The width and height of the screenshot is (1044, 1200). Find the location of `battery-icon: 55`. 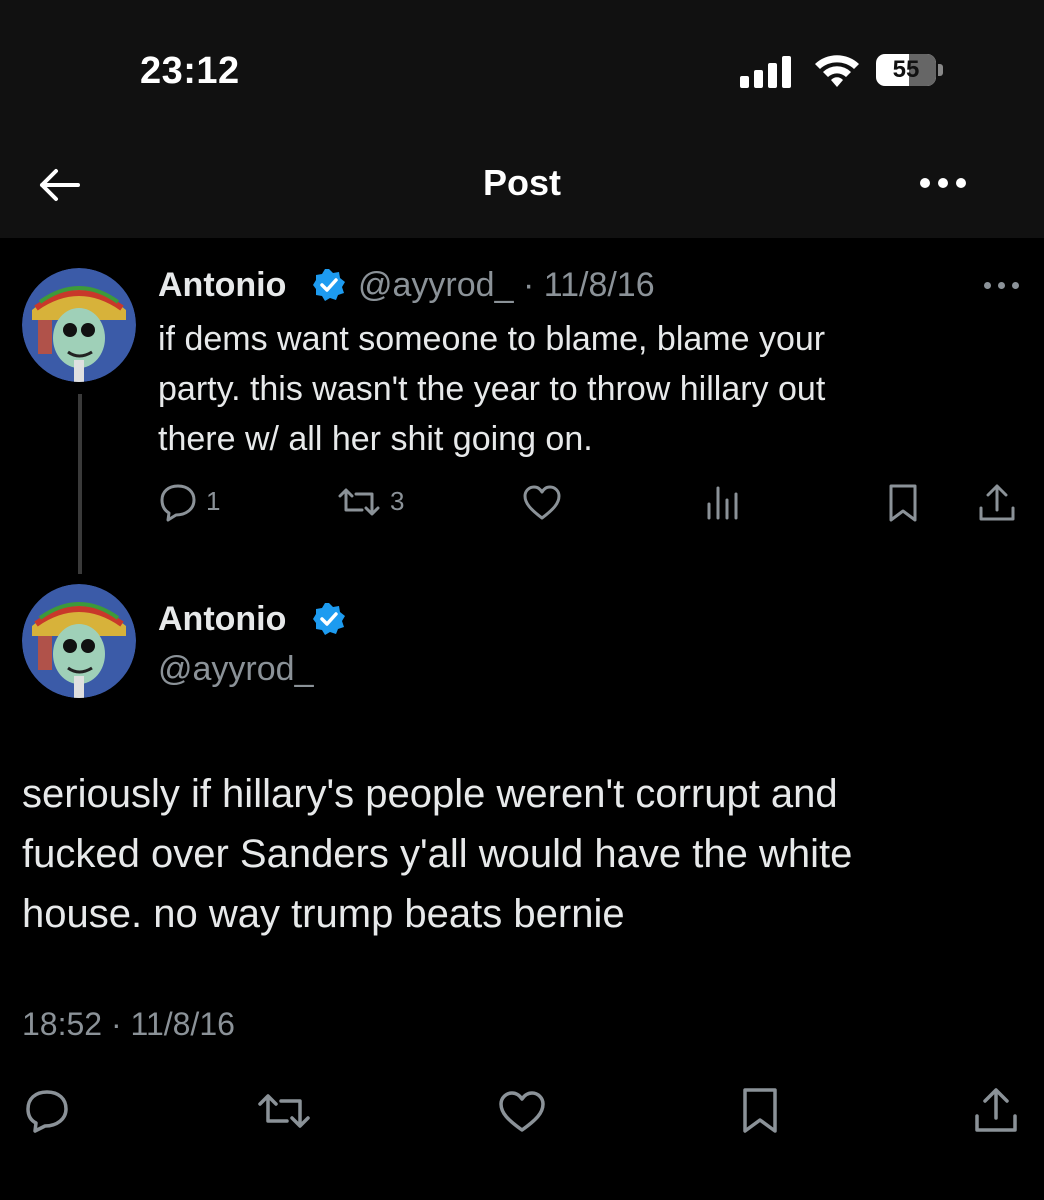

battery-icon: 55 is located at coordinates (911, 71).